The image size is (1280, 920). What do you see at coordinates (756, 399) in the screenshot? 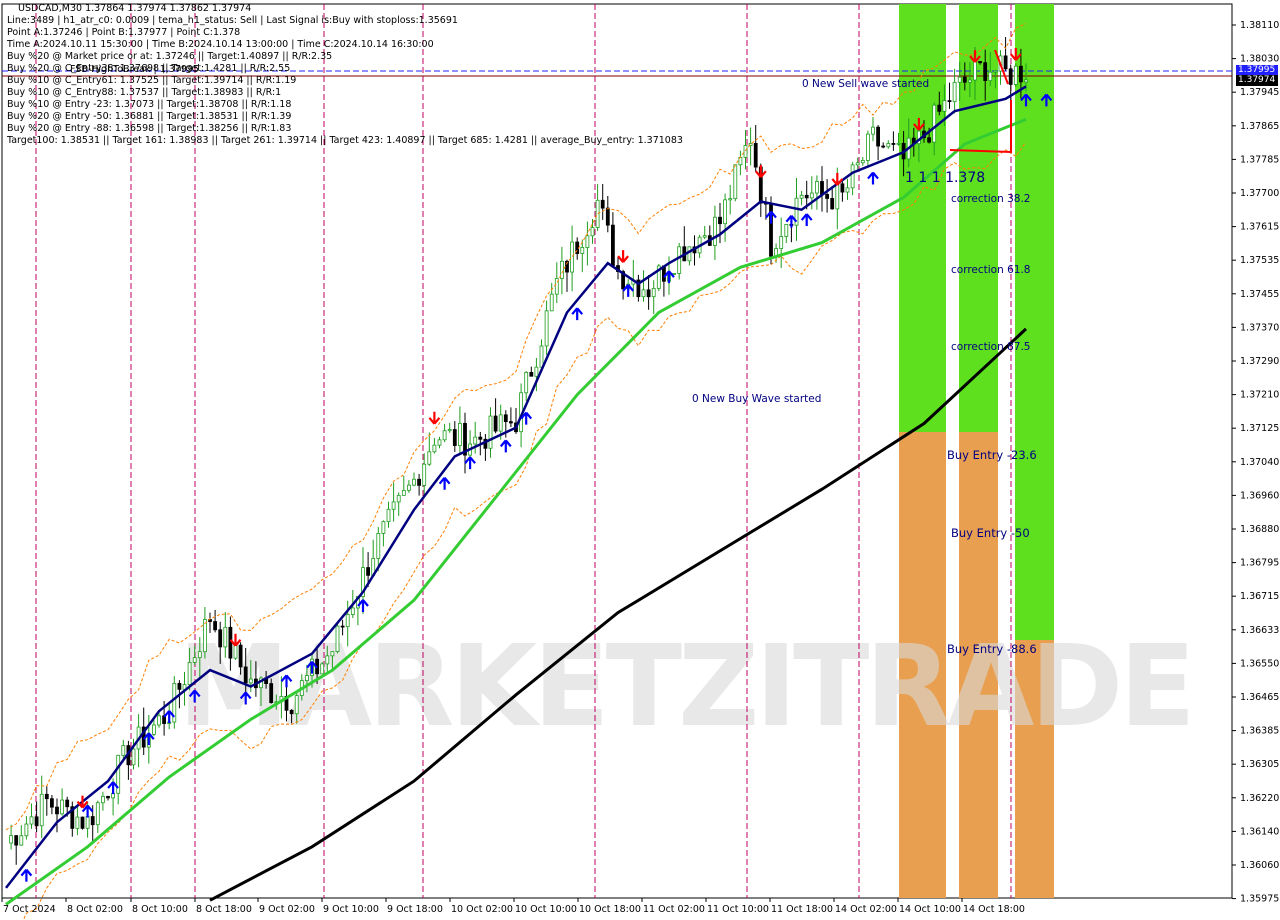
I see `buy-wave-label: 0 New Buy Wave started` at bounding box center [756, 399].